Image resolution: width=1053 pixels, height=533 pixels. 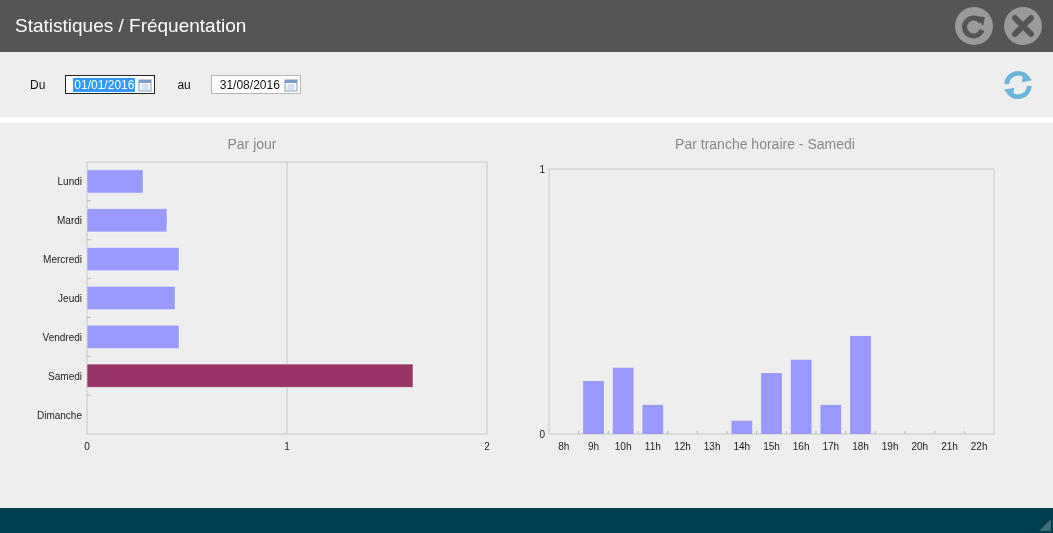 What do you see at coordinates (62, 260) in the screenshot?
I see `category-label: Mercredi` at bounding box center [62, 260].